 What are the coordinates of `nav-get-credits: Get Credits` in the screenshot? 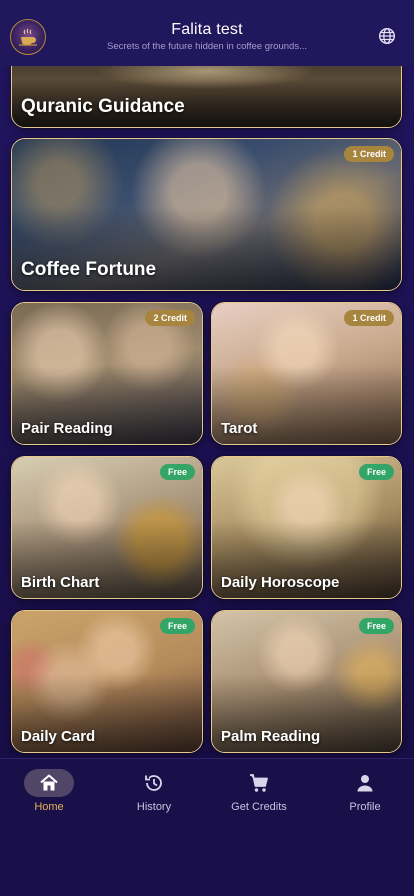 It's located at (259, 795).